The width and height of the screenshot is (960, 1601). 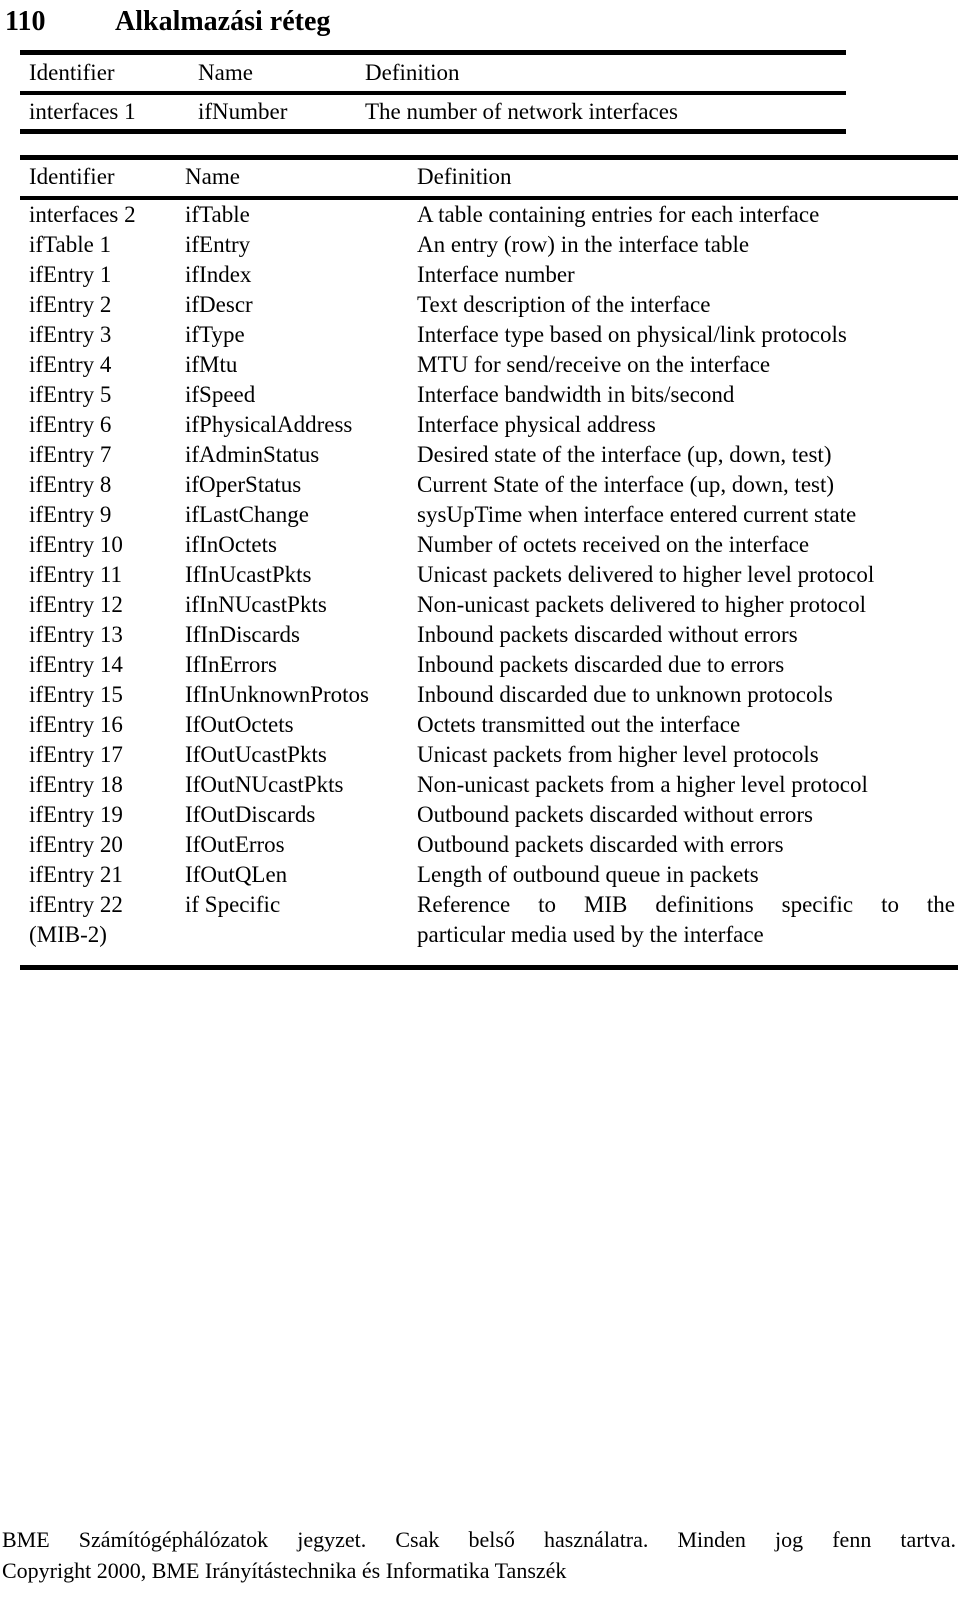 What do you see at coordinates (217, 214) in the screenshot?
I see `cell-name: ifTable` at bounding box center [217, 214].